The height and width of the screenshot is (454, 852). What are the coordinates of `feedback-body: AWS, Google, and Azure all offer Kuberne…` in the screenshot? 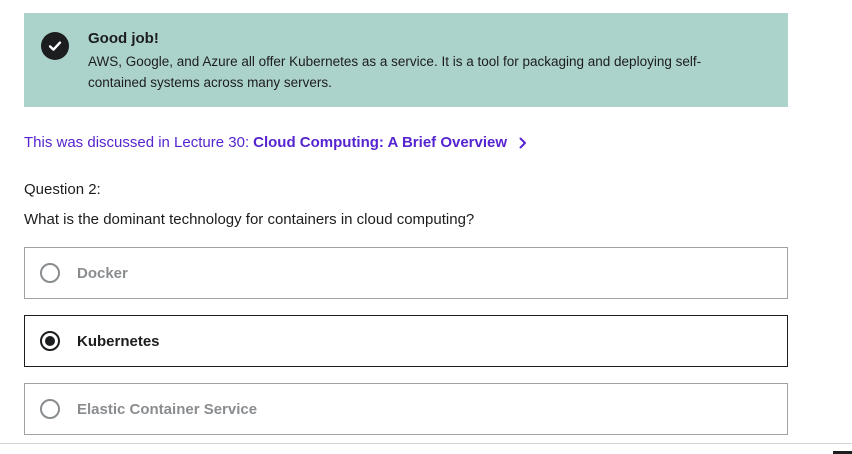 It's located at (395, 72).